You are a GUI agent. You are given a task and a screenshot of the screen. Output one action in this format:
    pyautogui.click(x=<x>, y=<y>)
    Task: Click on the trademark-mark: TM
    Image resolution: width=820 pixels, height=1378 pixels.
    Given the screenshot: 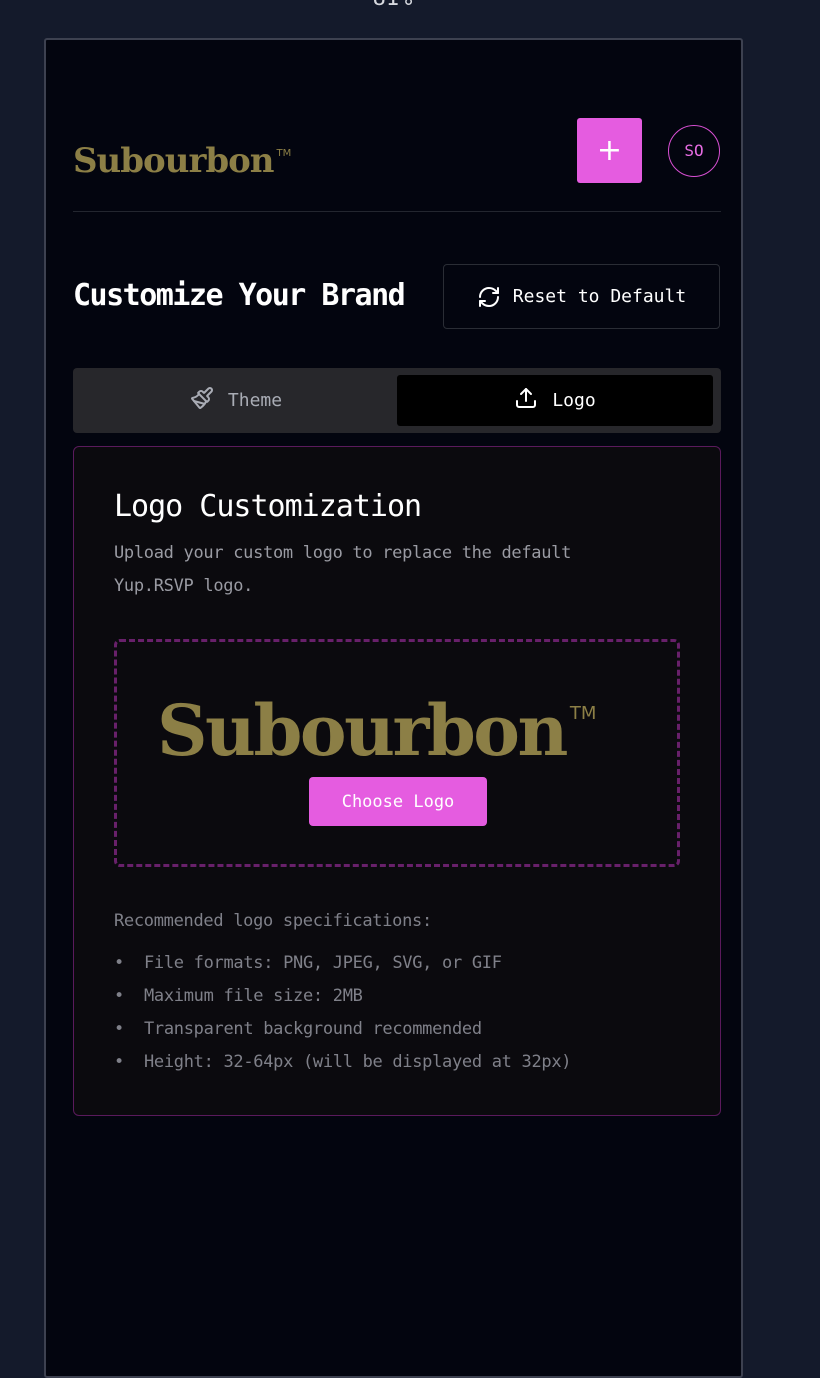 What is the action you would take?
    pyautogui.click(x=284, y=153)
    